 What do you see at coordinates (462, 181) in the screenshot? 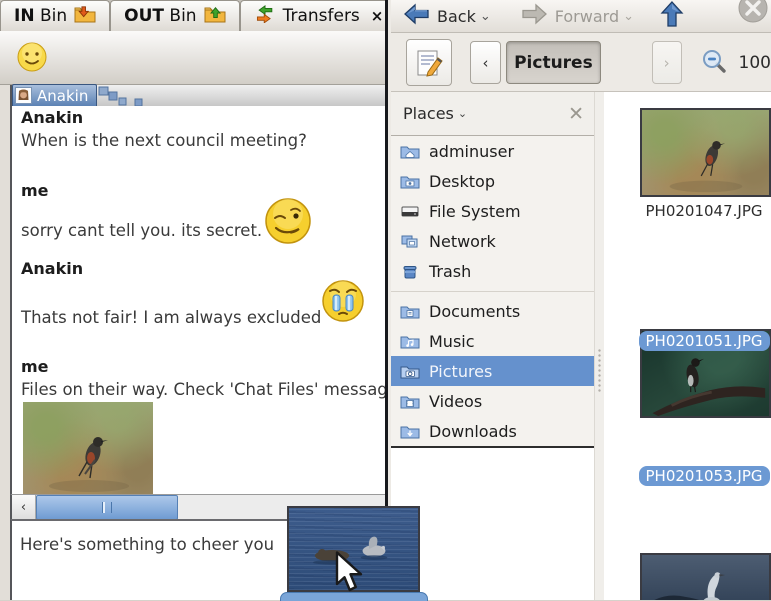
I see `sidebar-item-label: Desktop` at bounding box center [462, 181].